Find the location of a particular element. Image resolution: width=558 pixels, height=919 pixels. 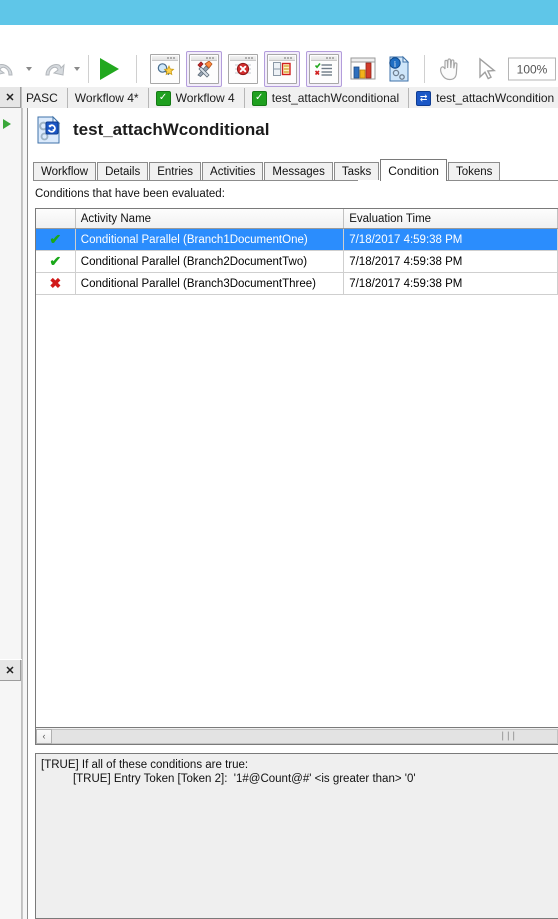

cursor-arrow-icon is located at coordinates (487, 69).